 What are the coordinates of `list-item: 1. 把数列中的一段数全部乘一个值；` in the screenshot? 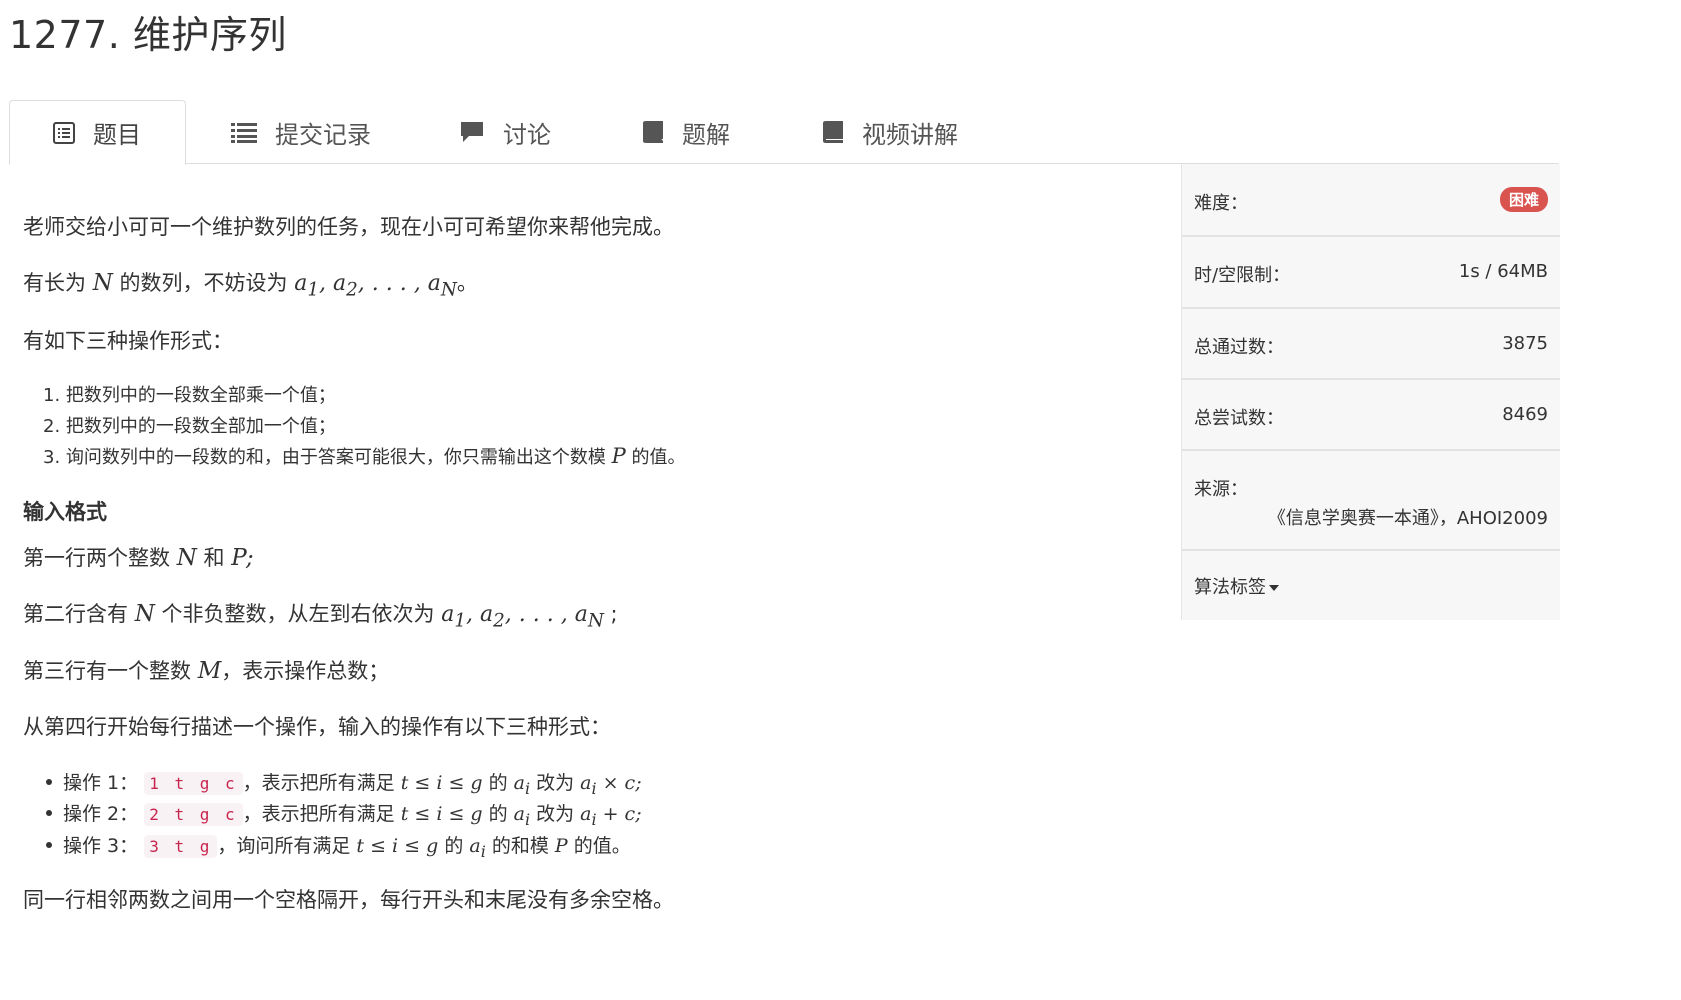 It's located at (189, 395).